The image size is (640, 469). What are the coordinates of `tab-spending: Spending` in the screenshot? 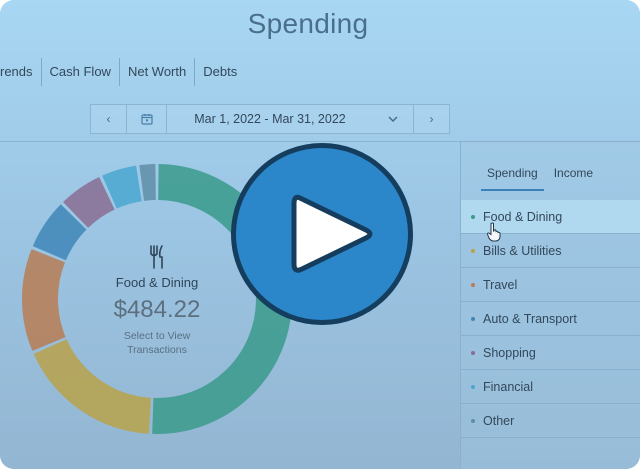 It's located at (512, 178).